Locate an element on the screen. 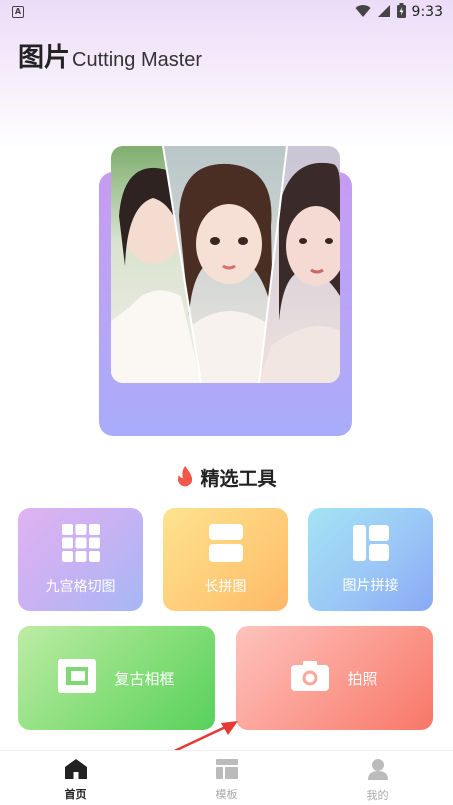 This screenshot has width=453, height=805. grid-cut-card: 九宫格切图 is located at coordinates (80, 559).